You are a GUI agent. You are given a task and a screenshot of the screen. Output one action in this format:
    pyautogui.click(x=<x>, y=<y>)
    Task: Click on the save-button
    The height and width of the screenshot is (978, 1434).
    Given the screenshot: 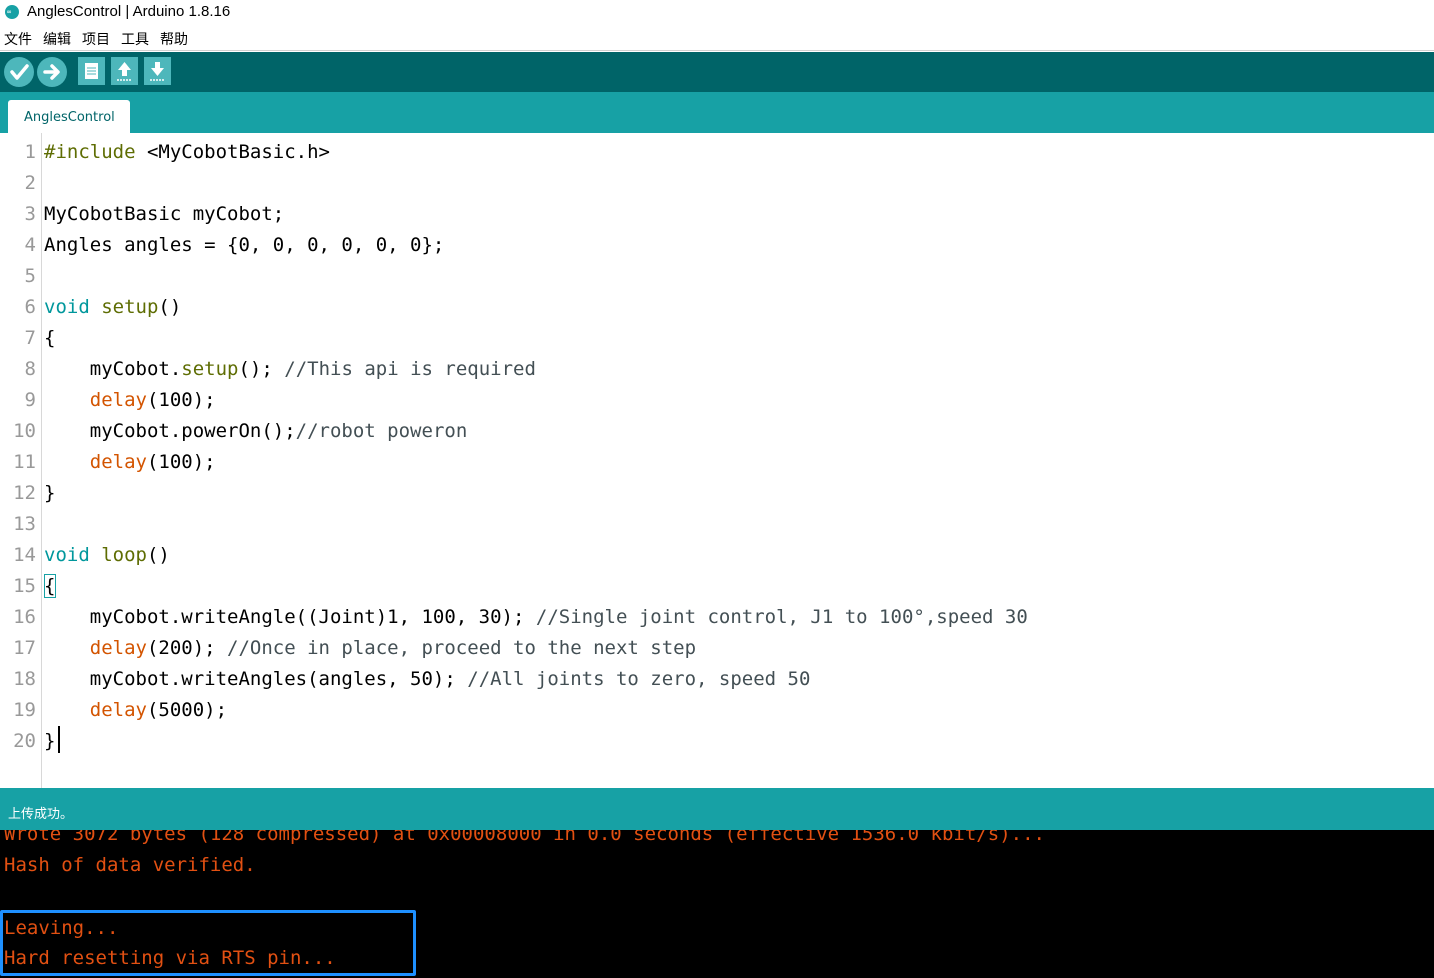 What is the action you would take?
    pyautogui.click(x=157, y=71)
    